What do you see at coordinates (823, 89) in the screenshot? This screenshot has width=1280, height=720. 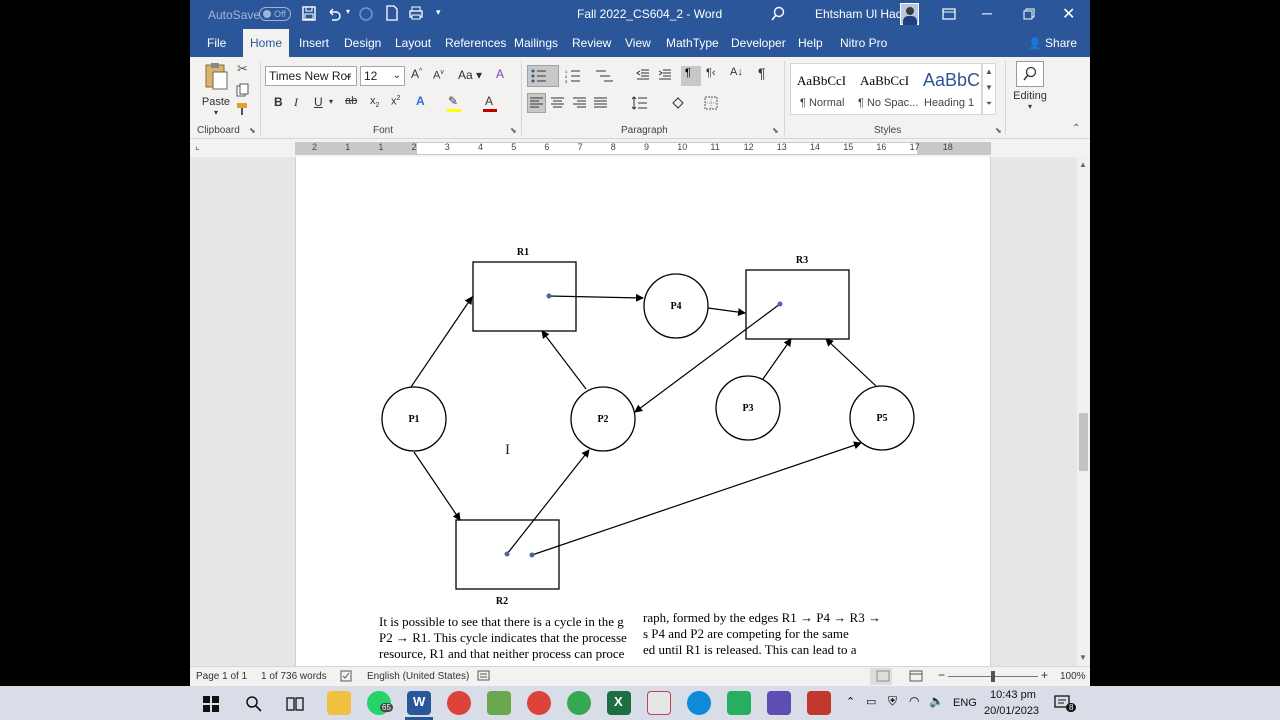 I see `style-normal: AaBbCcI ¶ Normal` at bounding box center [823, 89].